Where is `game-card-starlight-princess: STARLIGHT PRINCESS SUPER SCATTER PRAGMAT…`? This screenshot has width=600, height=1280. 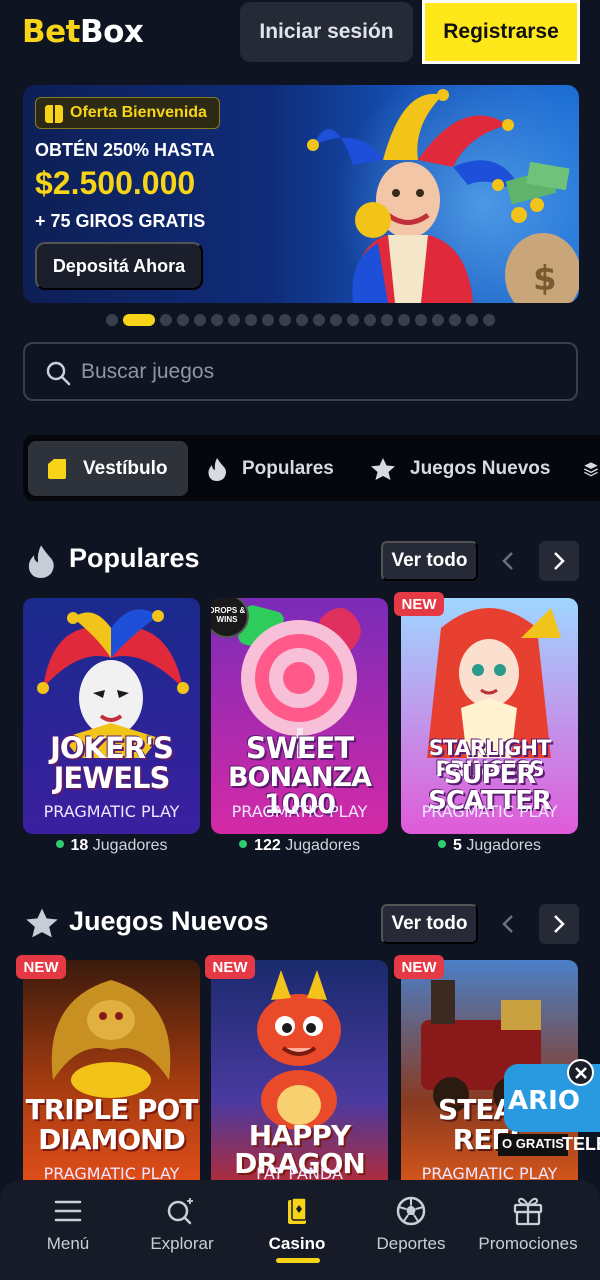
game-card-starlight-princess: STARLIGHT PRINCESS SUPER SCATTER PRAGMAT… is located at coordinates (489, 716).